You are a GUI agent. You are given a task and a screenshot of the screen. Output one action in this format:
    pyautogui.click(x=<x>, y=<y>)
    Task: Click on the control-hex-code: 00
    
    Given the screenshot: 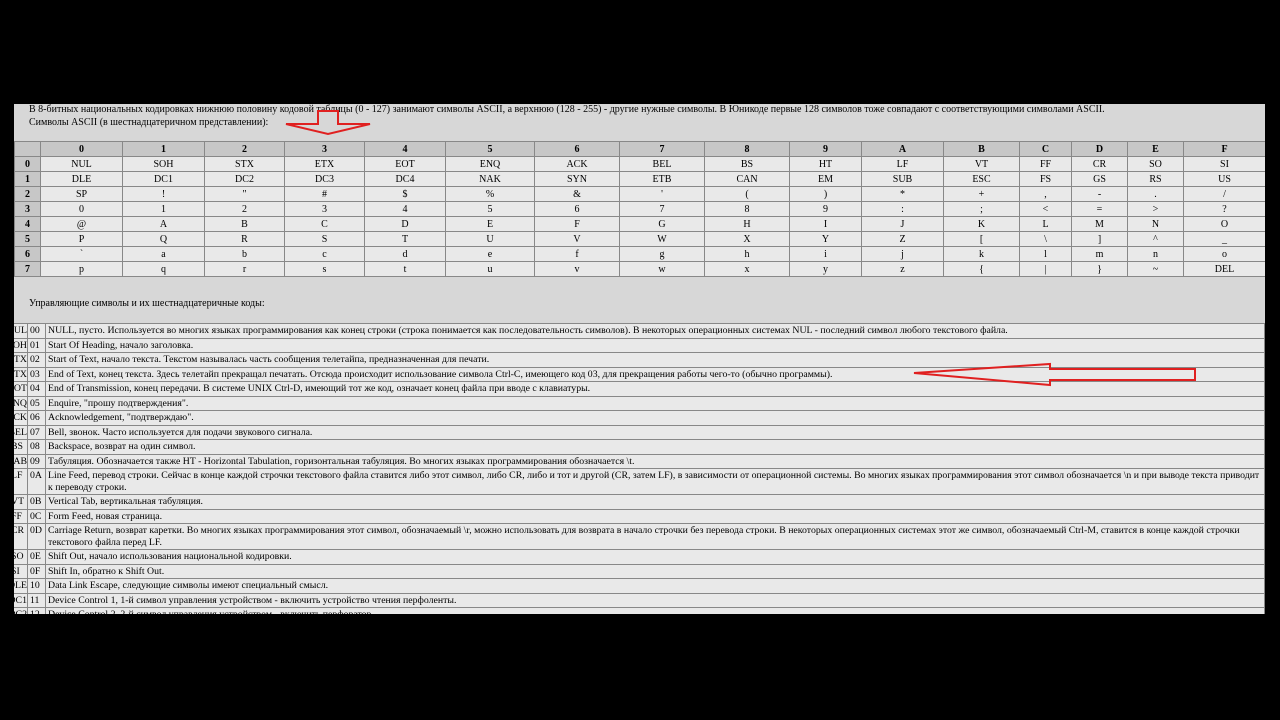 What is the action you would take?
    pyautogui.click(x=36, y=331)
    